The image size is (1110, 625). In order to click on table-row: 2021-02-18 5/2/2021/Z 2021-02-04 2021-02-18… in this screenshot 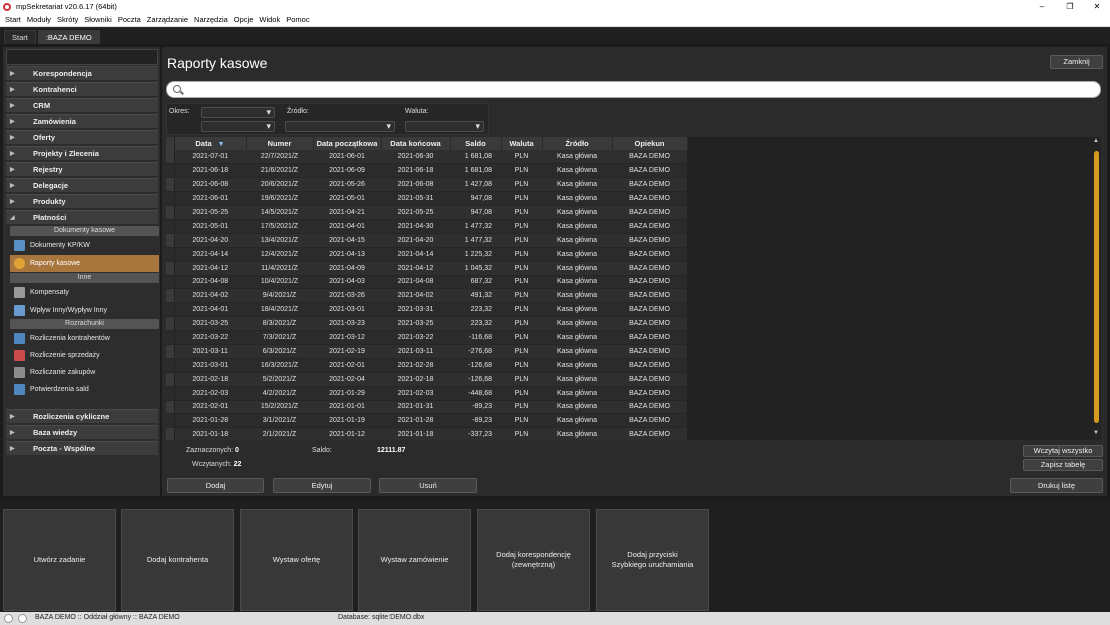, I will do `click(426, 379)`.